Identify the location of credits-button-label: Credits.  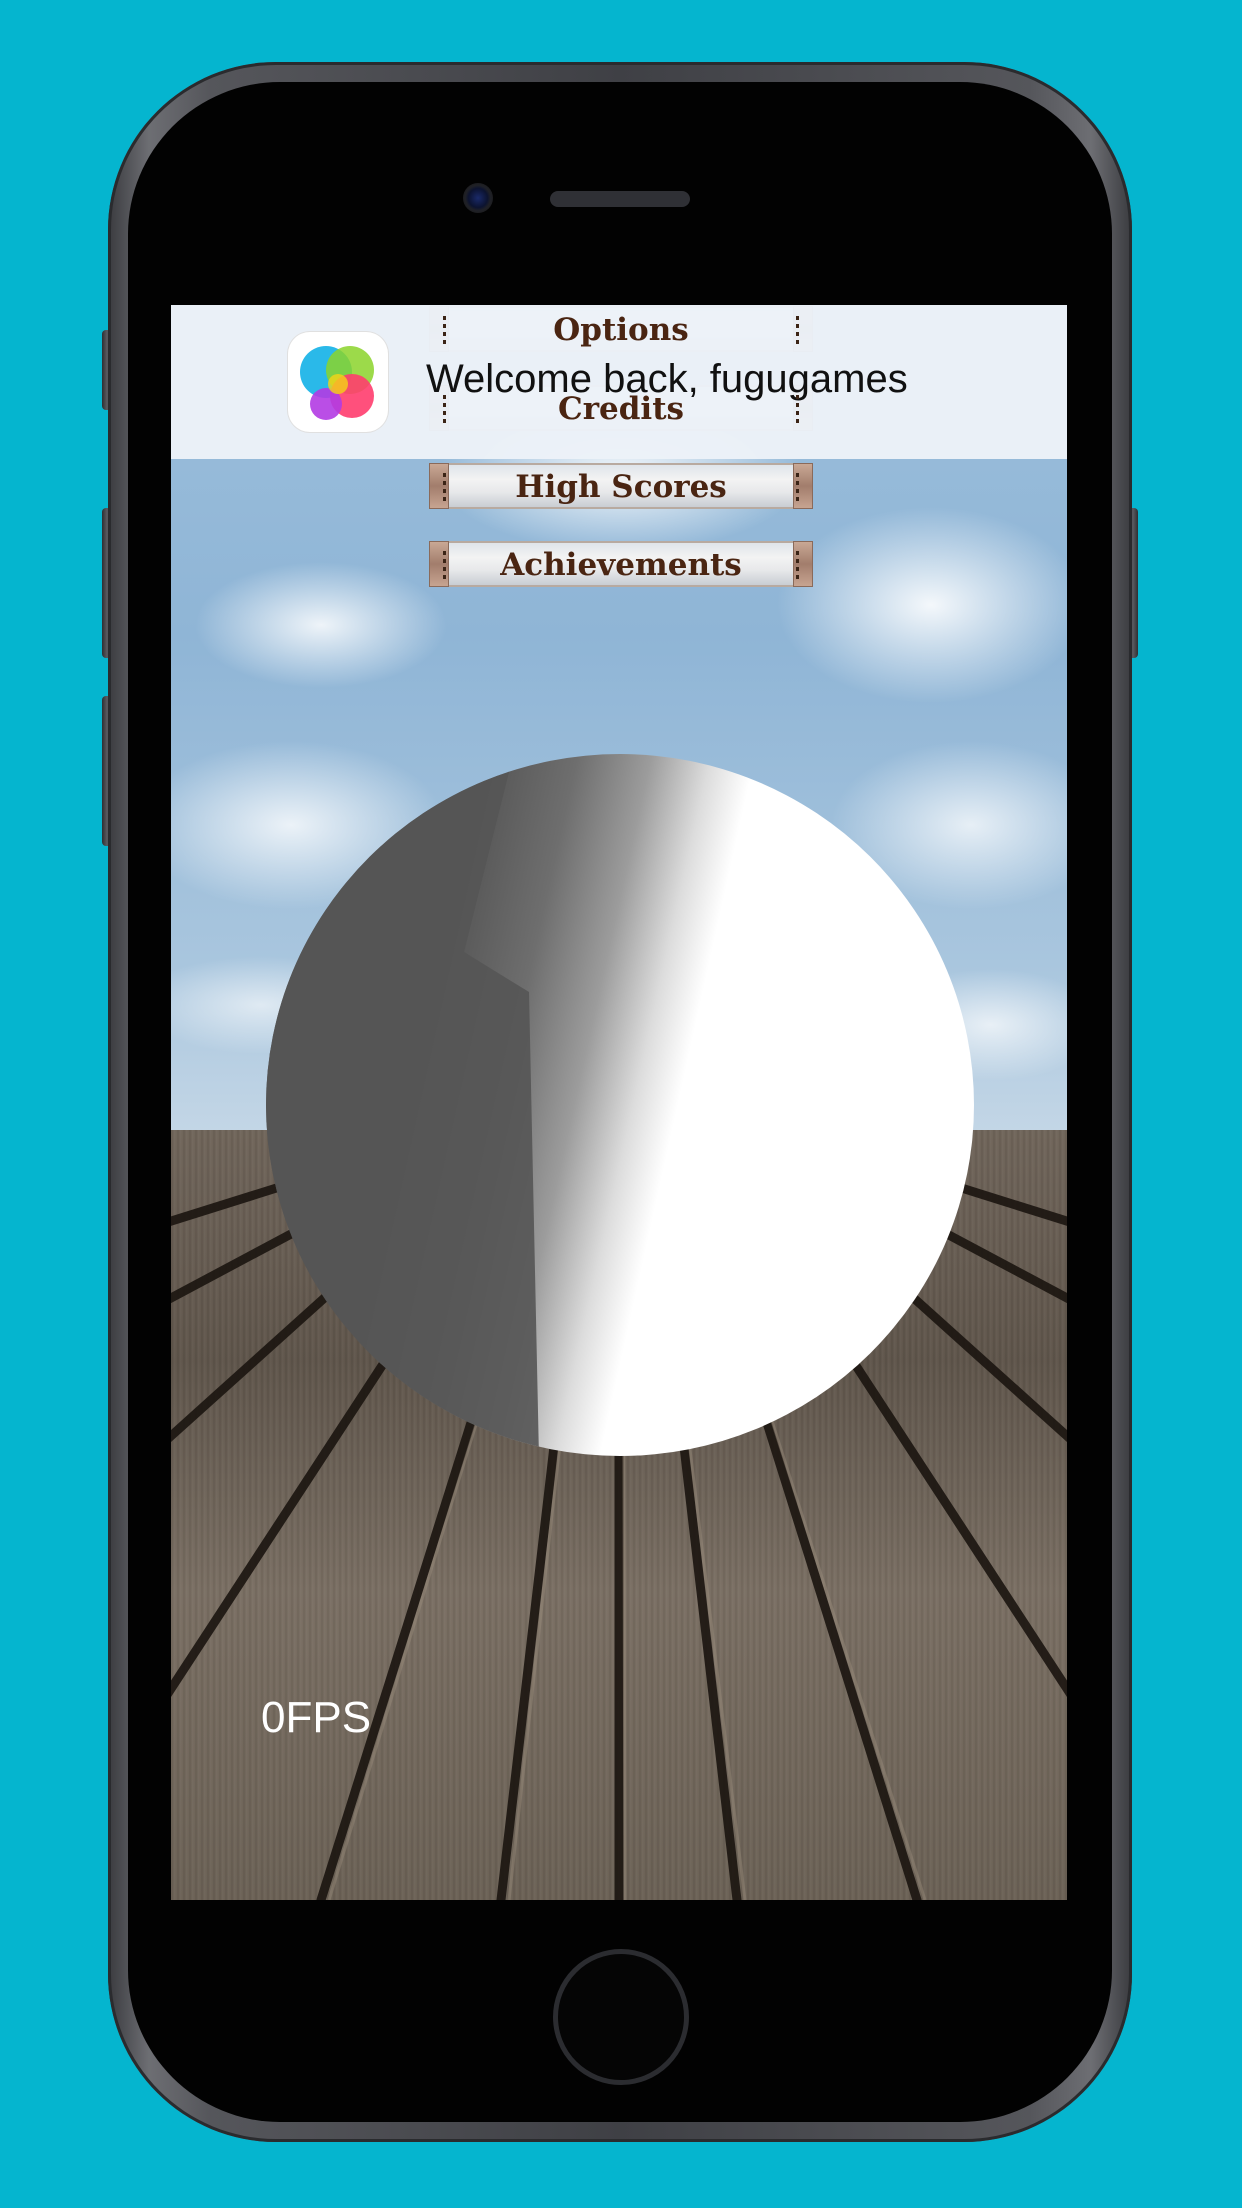
(621, 409).